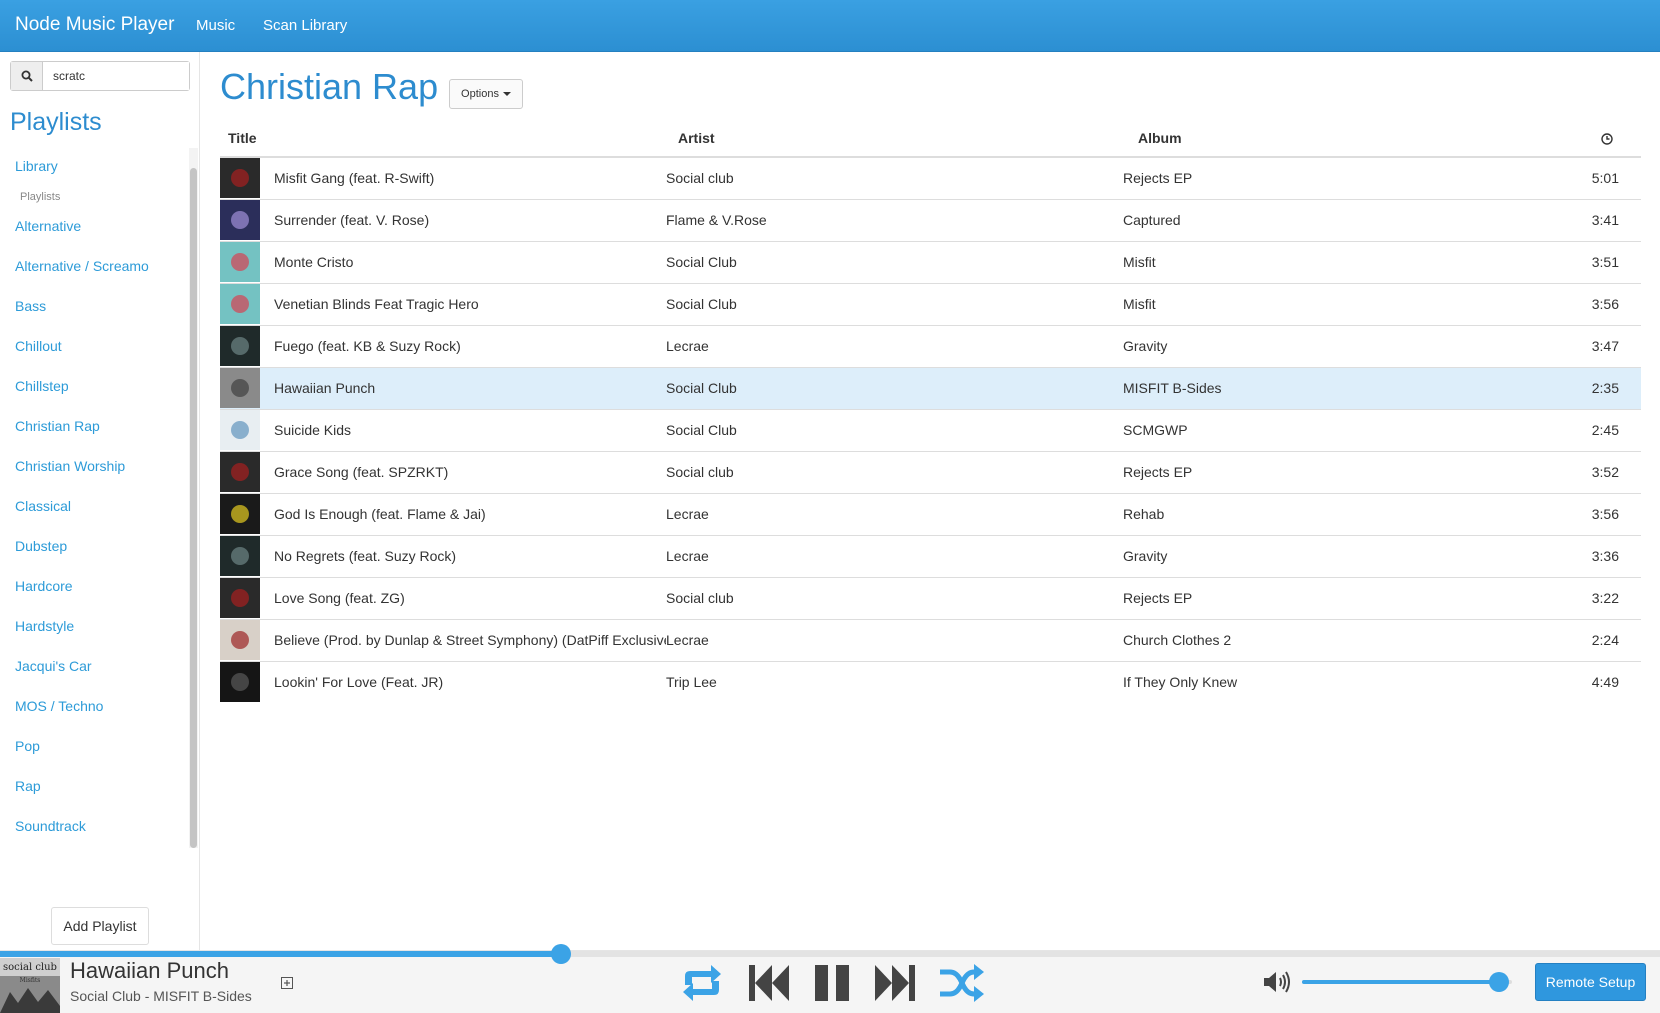 The width and height of the screenshot is (1660, 1013). I want to click on pause-icon, so click(833, 983).